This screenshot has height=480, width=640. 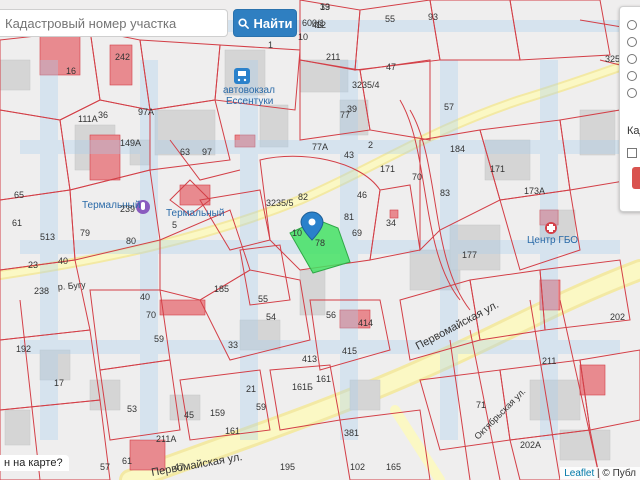 I want to click on map-attribution: Leaflet | © Публ, so click(x=600, y=473).